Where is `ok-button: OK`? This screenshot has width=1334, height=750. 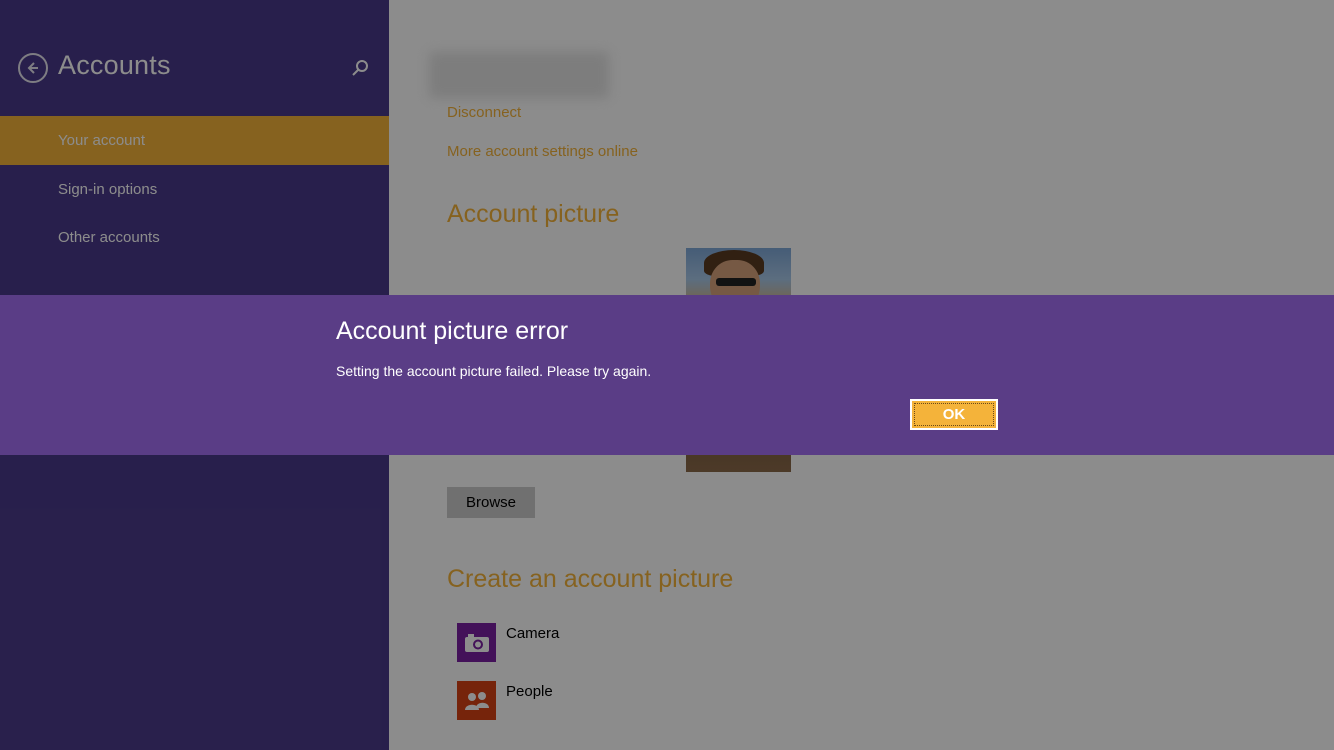 ok-button: OK is located at coordinates (954, 414).